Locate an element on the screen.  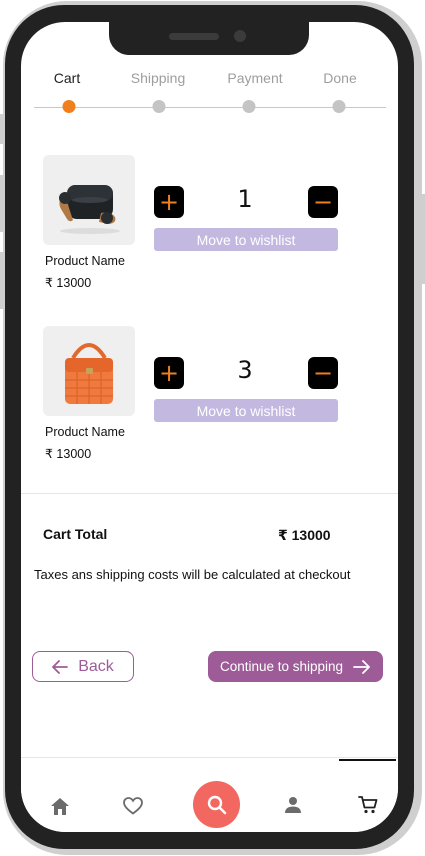
step-shipping: Shipping is located at coordinates (158, 78).